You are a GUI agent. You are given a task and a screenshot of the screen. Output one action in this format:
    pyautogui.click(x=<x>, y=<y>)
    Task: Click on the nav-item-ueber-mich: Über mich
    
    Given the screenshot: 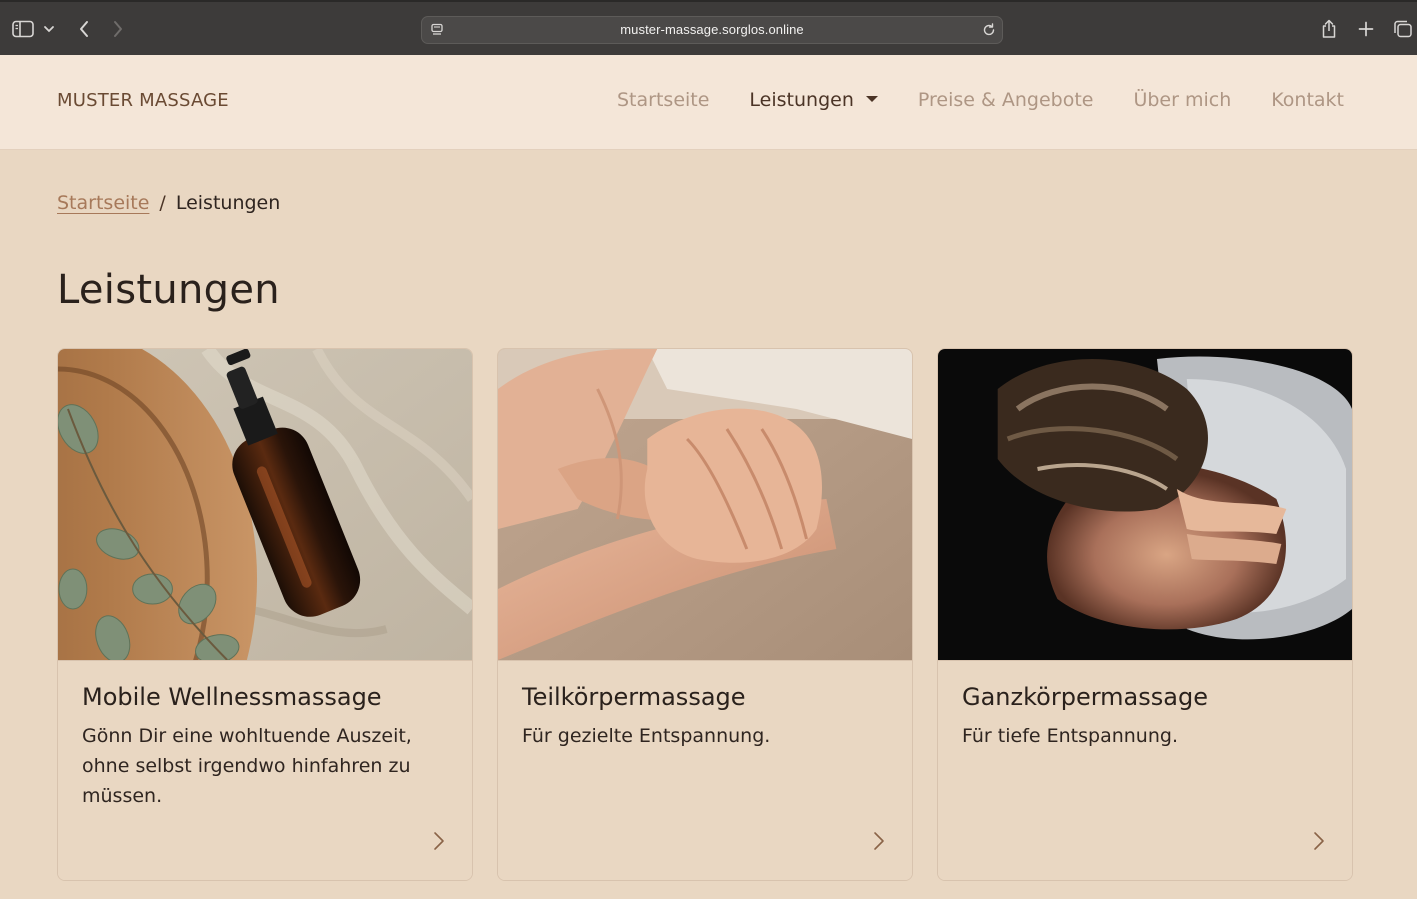 What is the action you would take?
    pyautogui.click(x=1182, y=100)
    